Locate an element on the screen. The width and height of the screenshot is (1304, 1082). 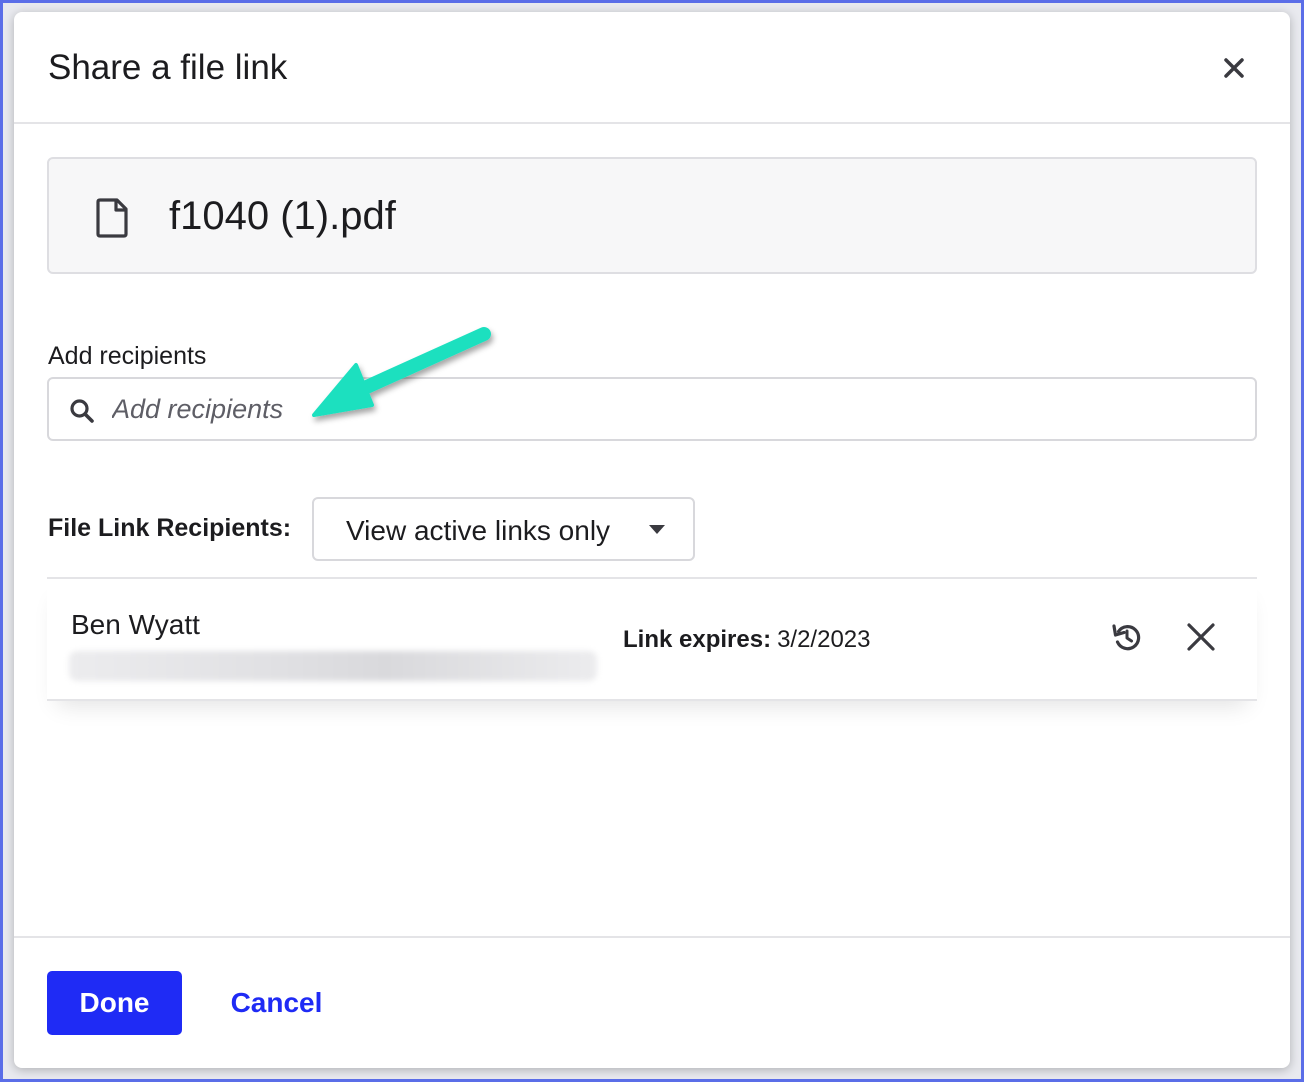
cancel-button: Cancel is located at coordinates (276, 1003).